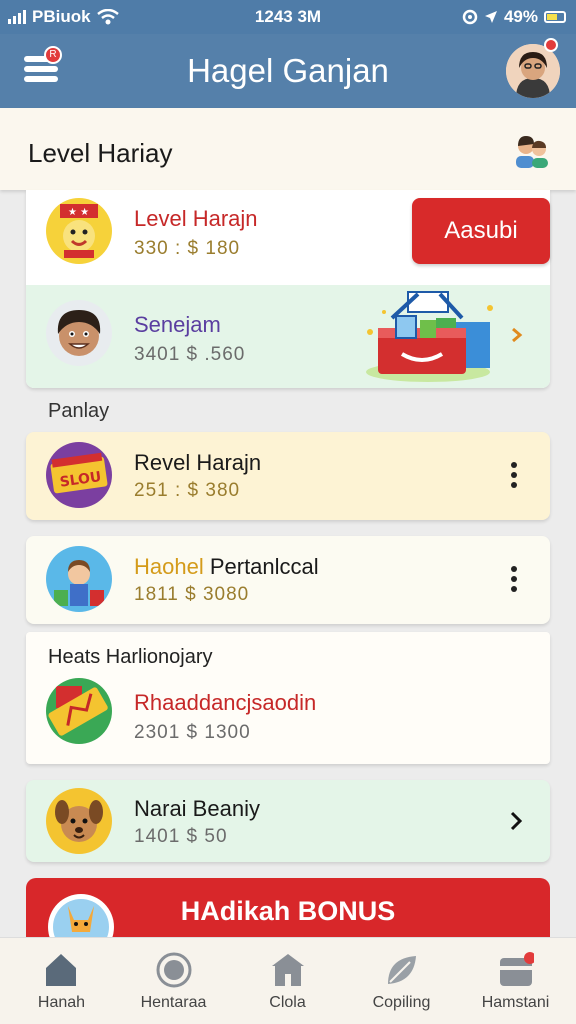 This screenshot has width=576, height=1024. Describe the element at coordinates (79, 475) in the screenshot. I see `sale-tag-icon: SLOU` at that location.